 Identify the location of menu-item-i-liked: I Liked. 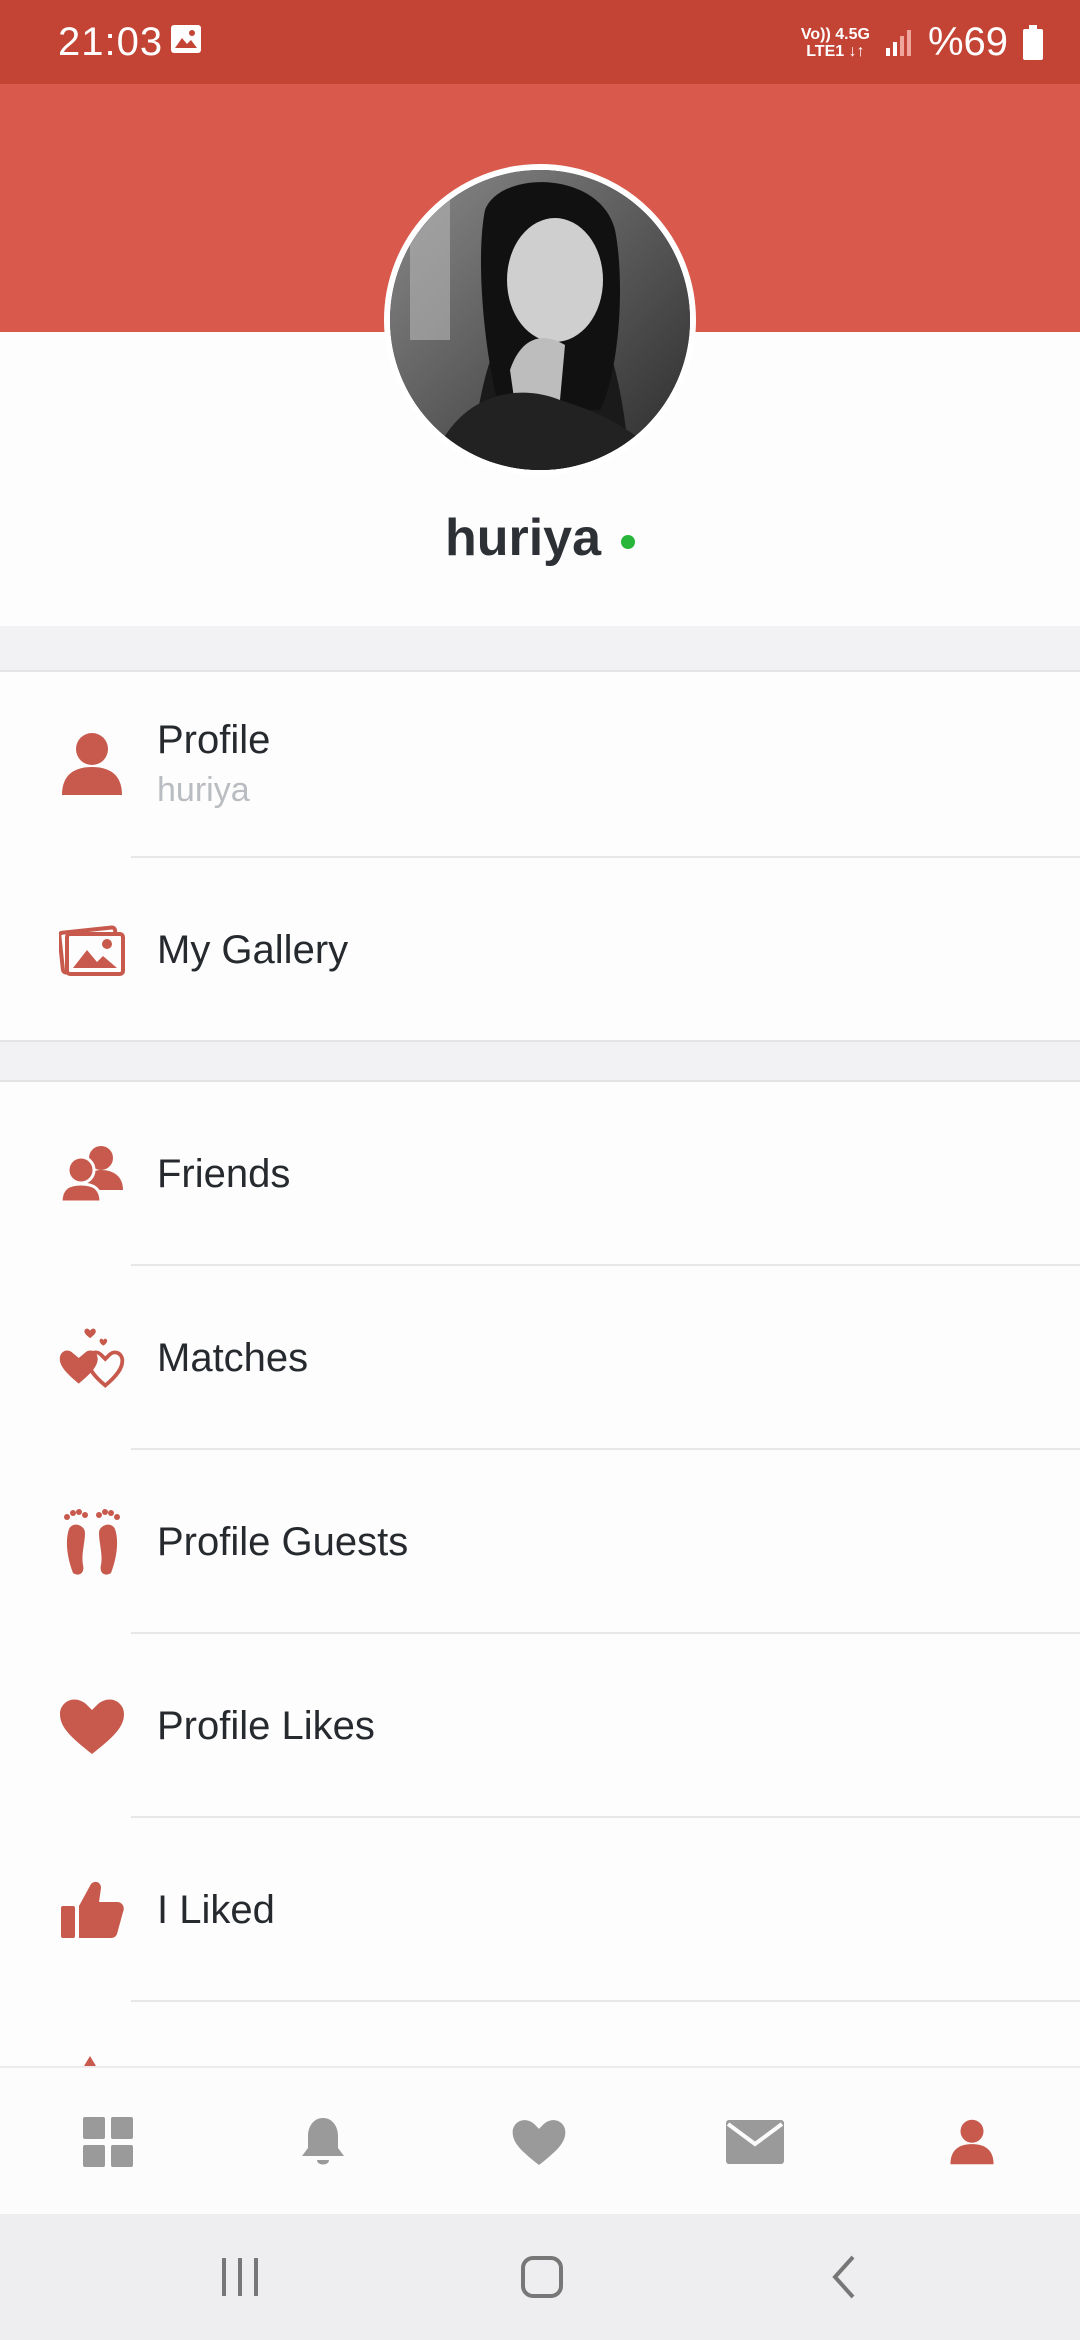
(540, 1910).